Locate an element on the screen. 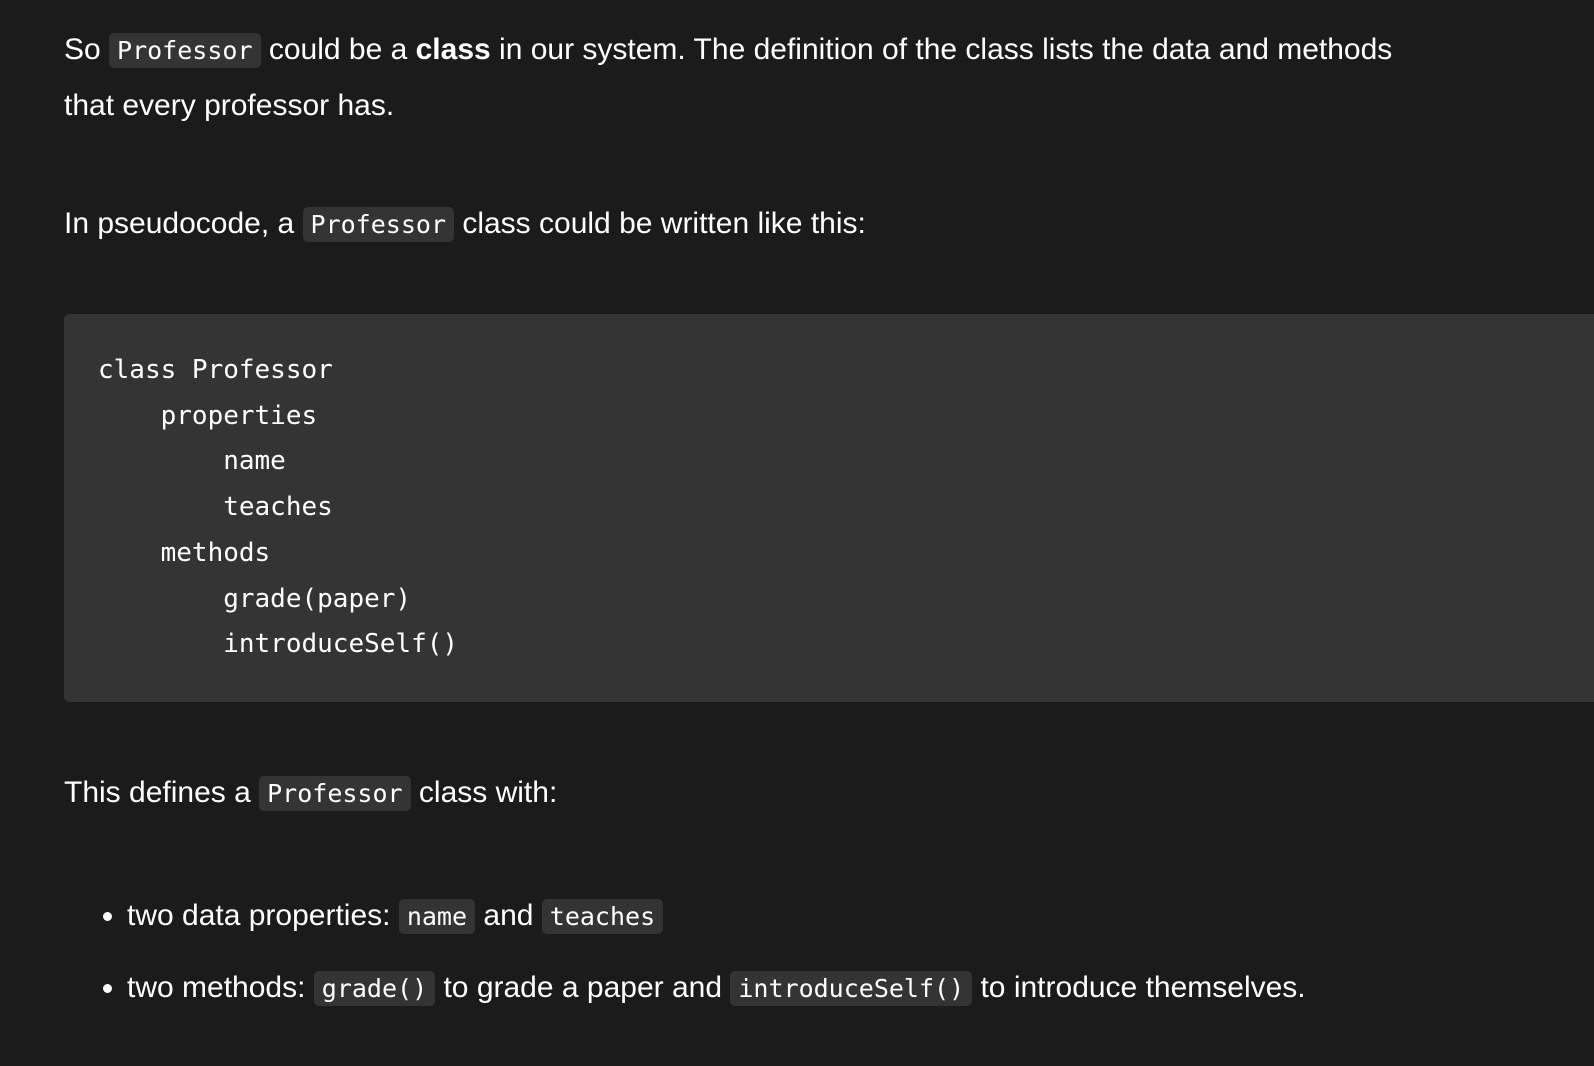 The image size is (1594, 1066). text: class could be written like this: is located at coordinates (660, 223).